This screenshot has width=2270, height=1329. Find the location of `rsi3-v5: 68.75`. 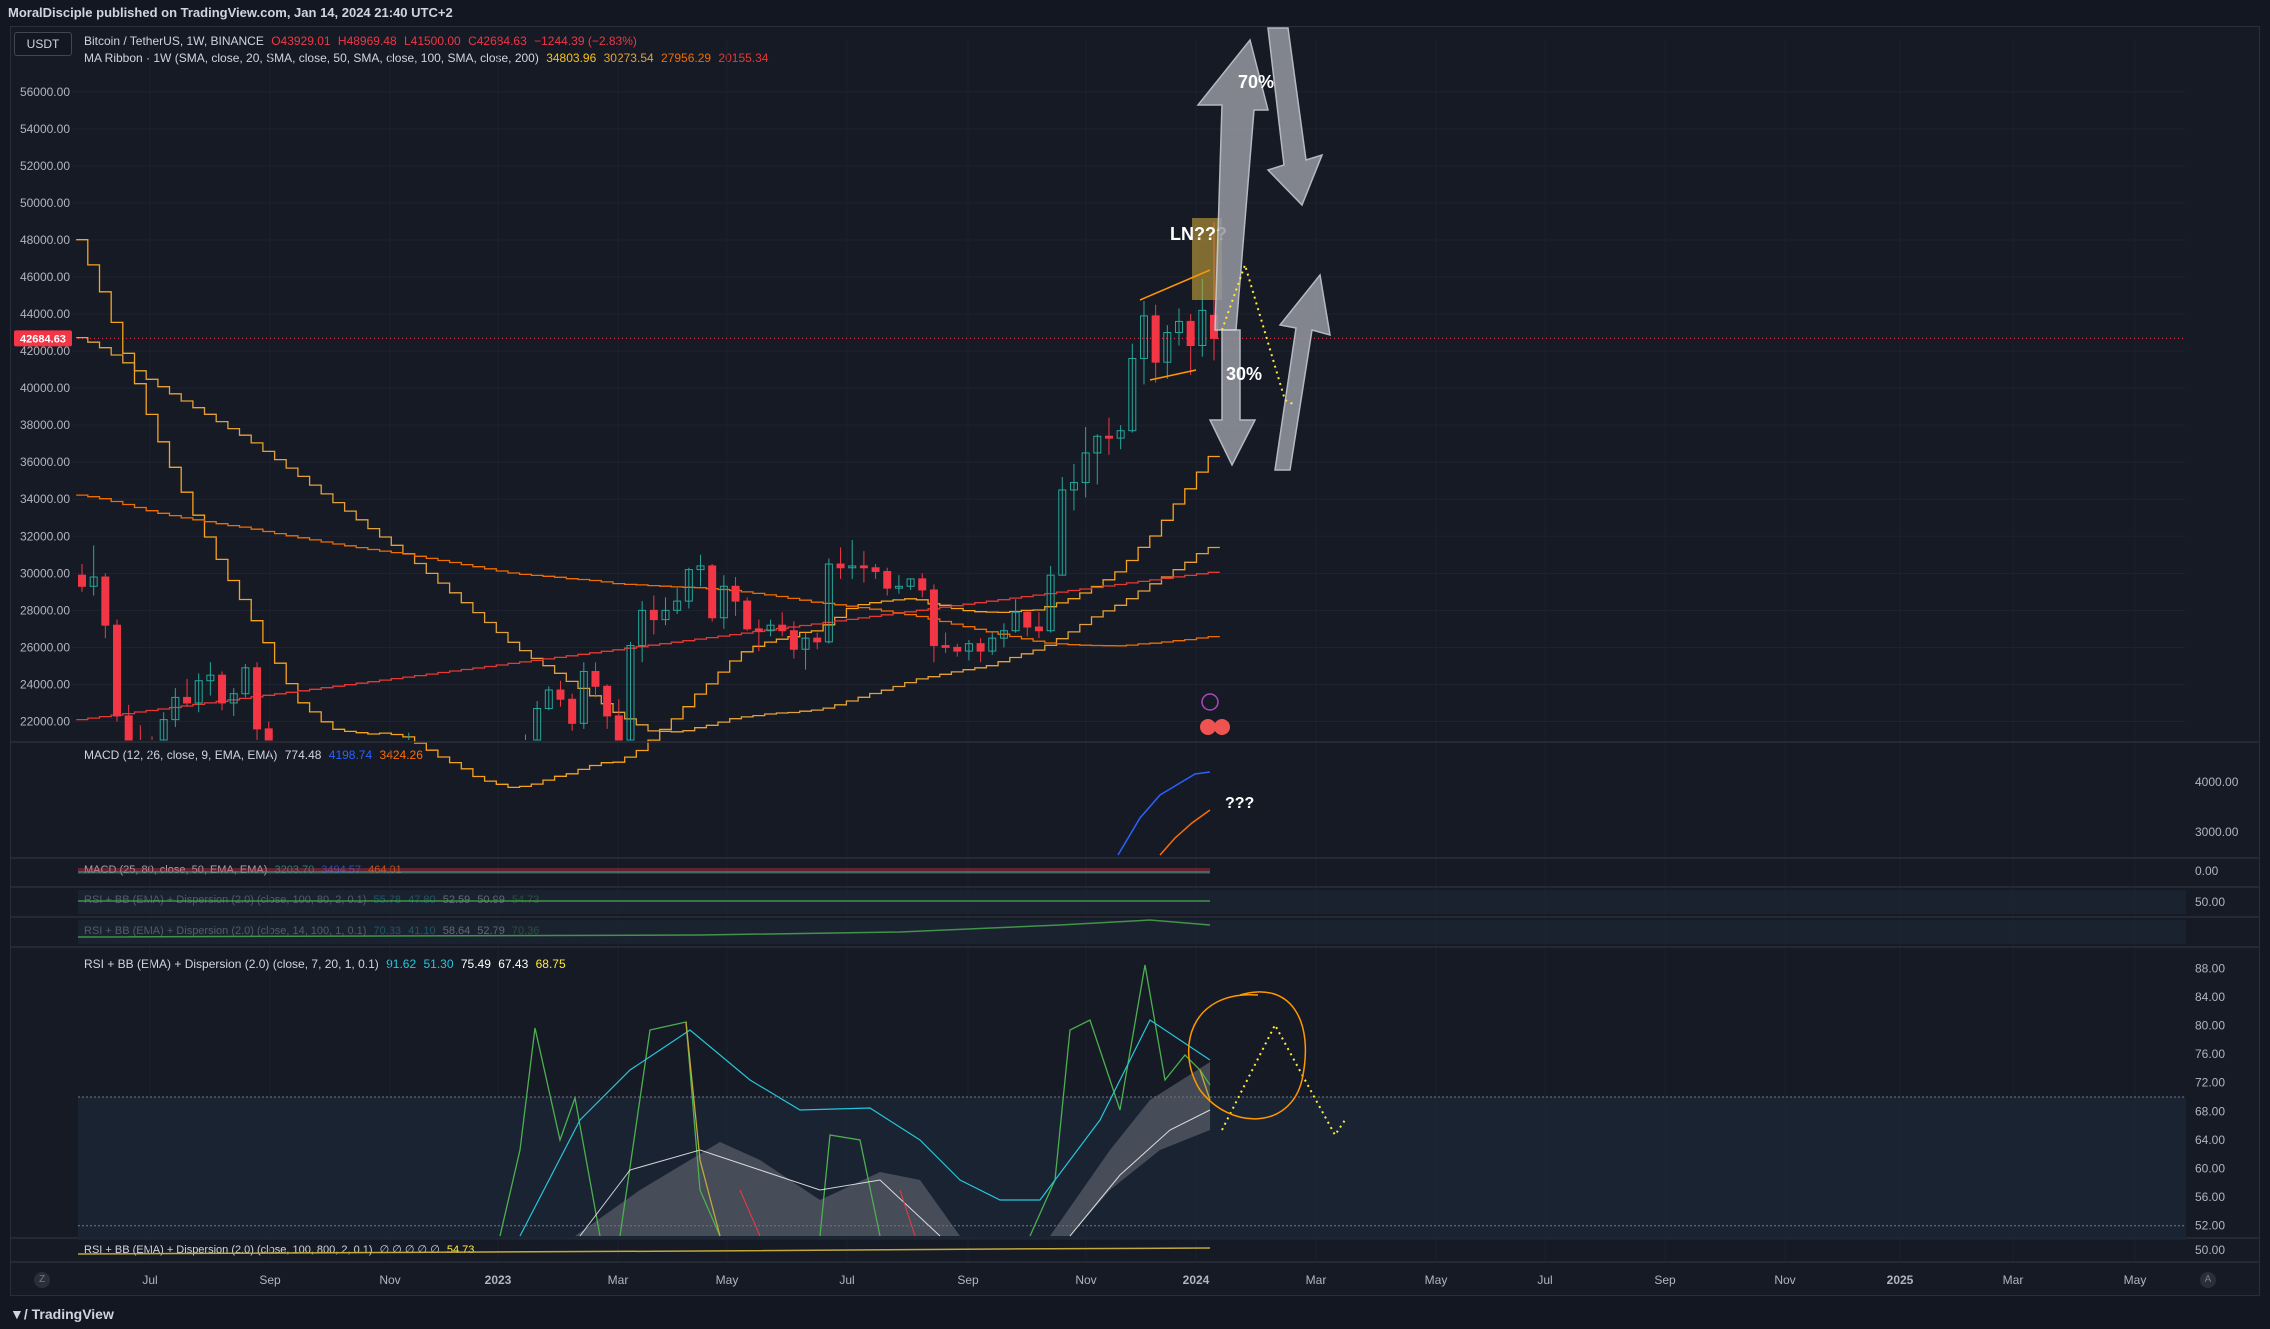

rsi3-v5: 68.75 is located at coordinates (550, 964).